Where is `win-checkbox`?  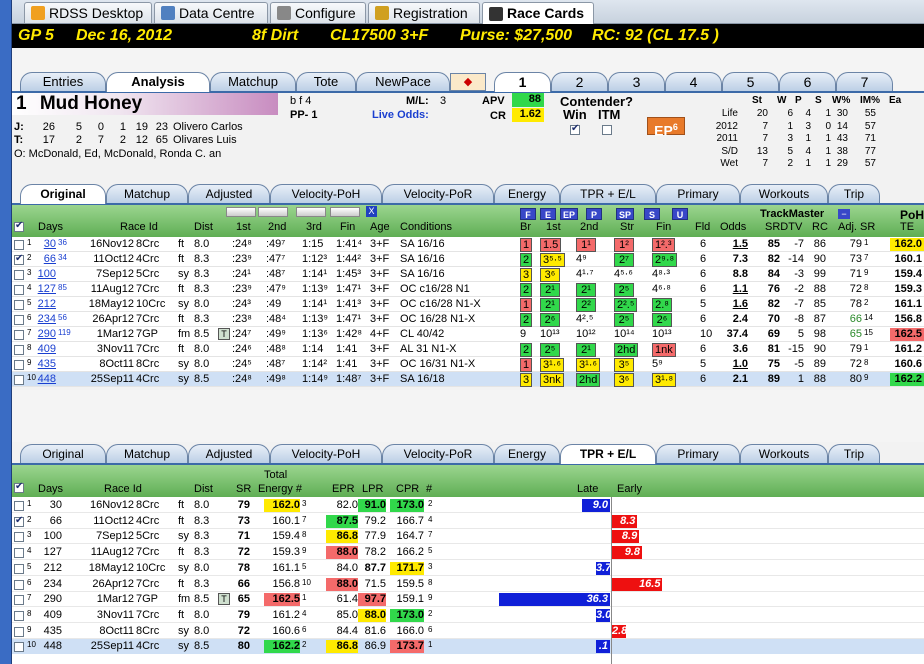 win-checkbox is located at coordinates (575, 129).